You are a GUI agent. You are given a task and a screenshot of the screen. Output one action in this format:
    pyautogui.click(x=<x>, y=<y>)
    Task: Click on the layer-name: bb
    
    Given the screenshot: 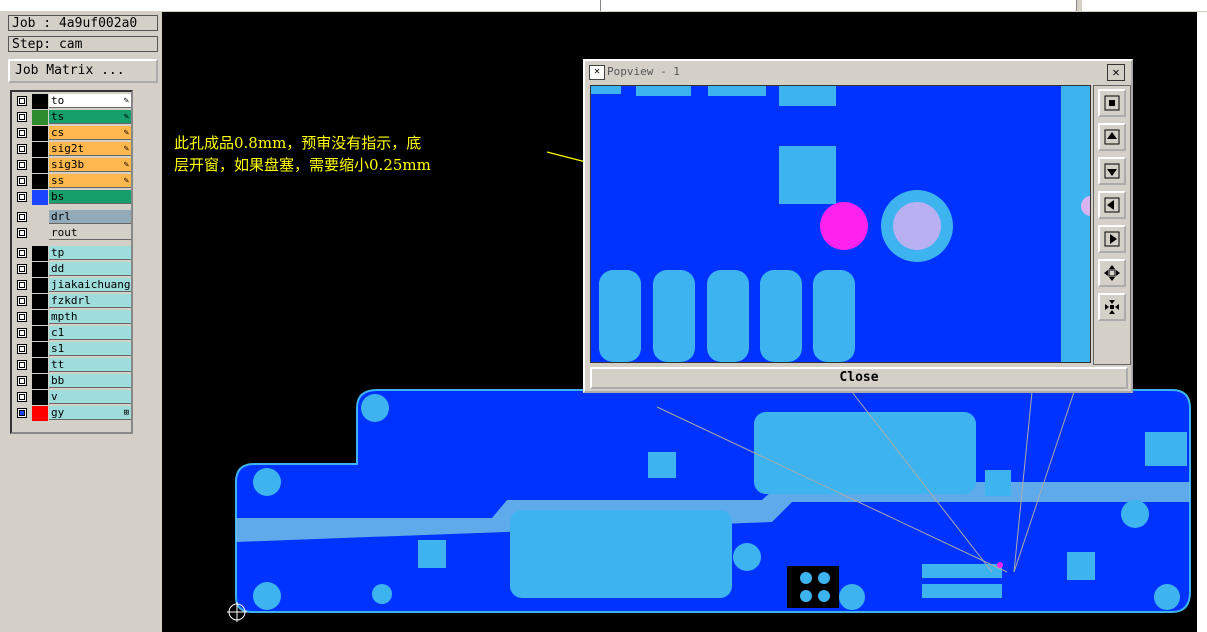 What is the action you would take?
    pyautogui.click(x=90, y=381)
    